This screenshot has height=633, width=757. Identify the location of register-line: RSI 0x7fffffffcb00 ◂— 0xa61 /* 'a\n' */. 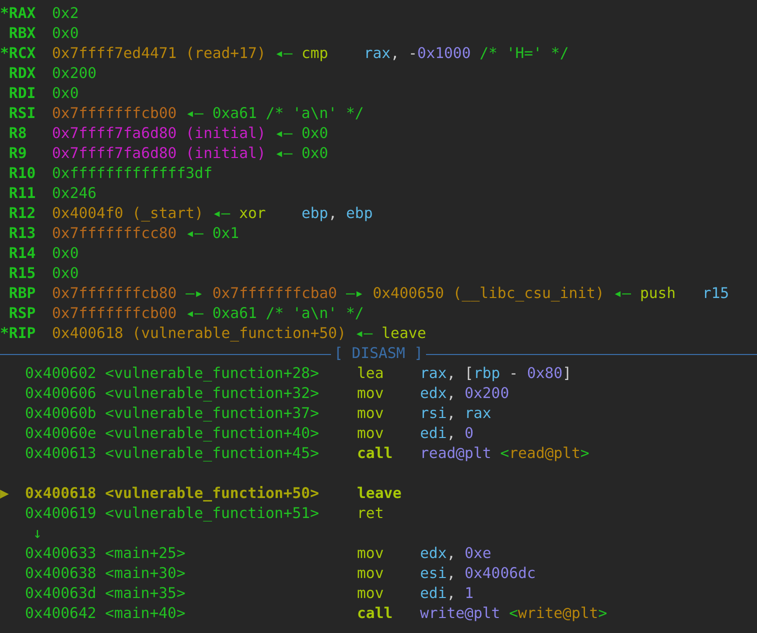
(186, 114).